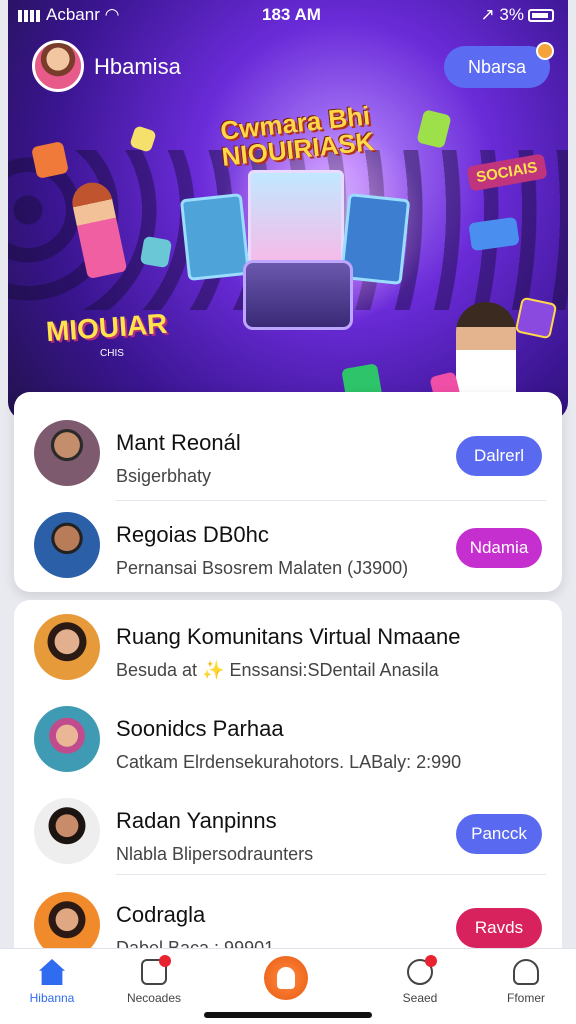 This screenshot has width=576, height=1024. I want to click on item-action-button: Dalrerl, so click(499, 456).